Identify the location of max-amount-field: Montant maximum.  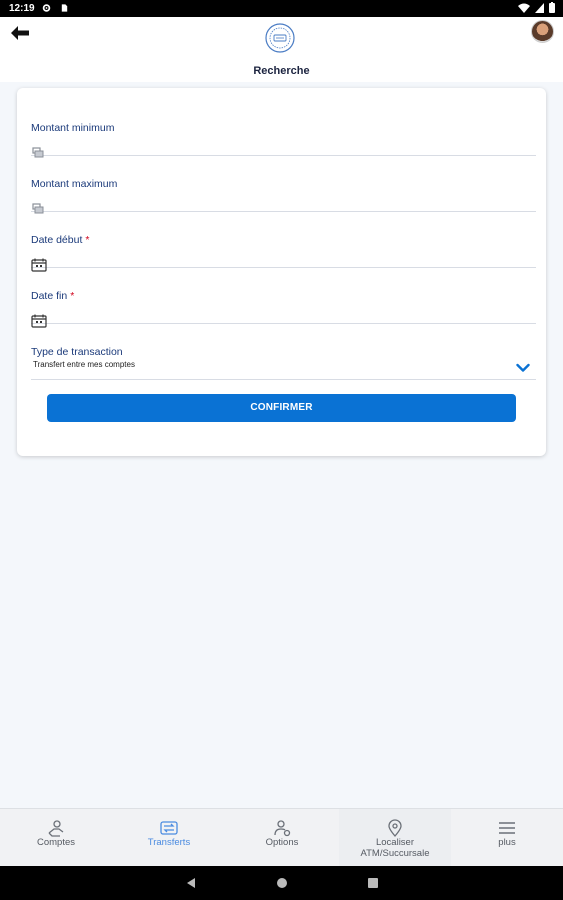
(283, 185).